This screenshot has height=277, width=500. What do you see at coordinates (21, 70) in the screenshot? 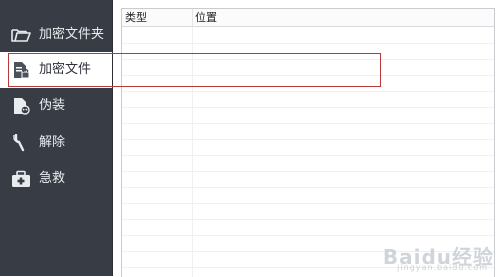
I see `encrypted-file-icon` at bounding box center [21, 70].